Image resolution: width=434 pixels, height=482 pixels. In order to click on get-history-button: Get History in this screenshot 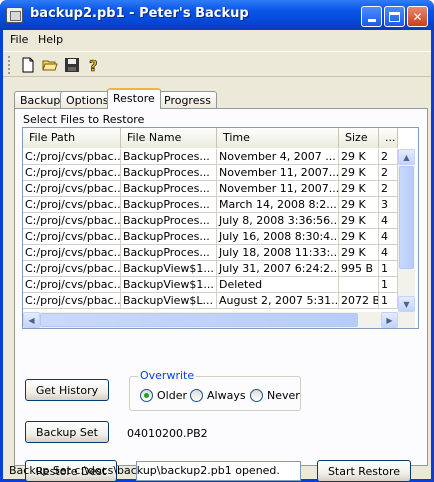, I will do `click(67, 390)`.